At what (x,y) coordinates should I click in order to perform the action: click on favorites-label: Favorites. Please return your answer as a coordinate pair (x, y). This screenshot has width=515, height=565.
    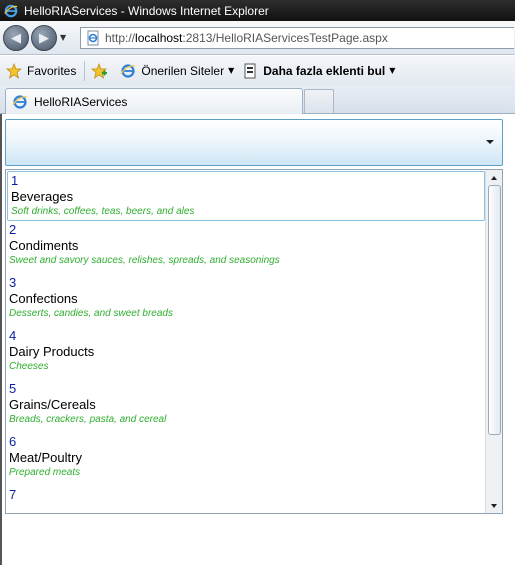
    Looking at the image, I should click on (52, 70).